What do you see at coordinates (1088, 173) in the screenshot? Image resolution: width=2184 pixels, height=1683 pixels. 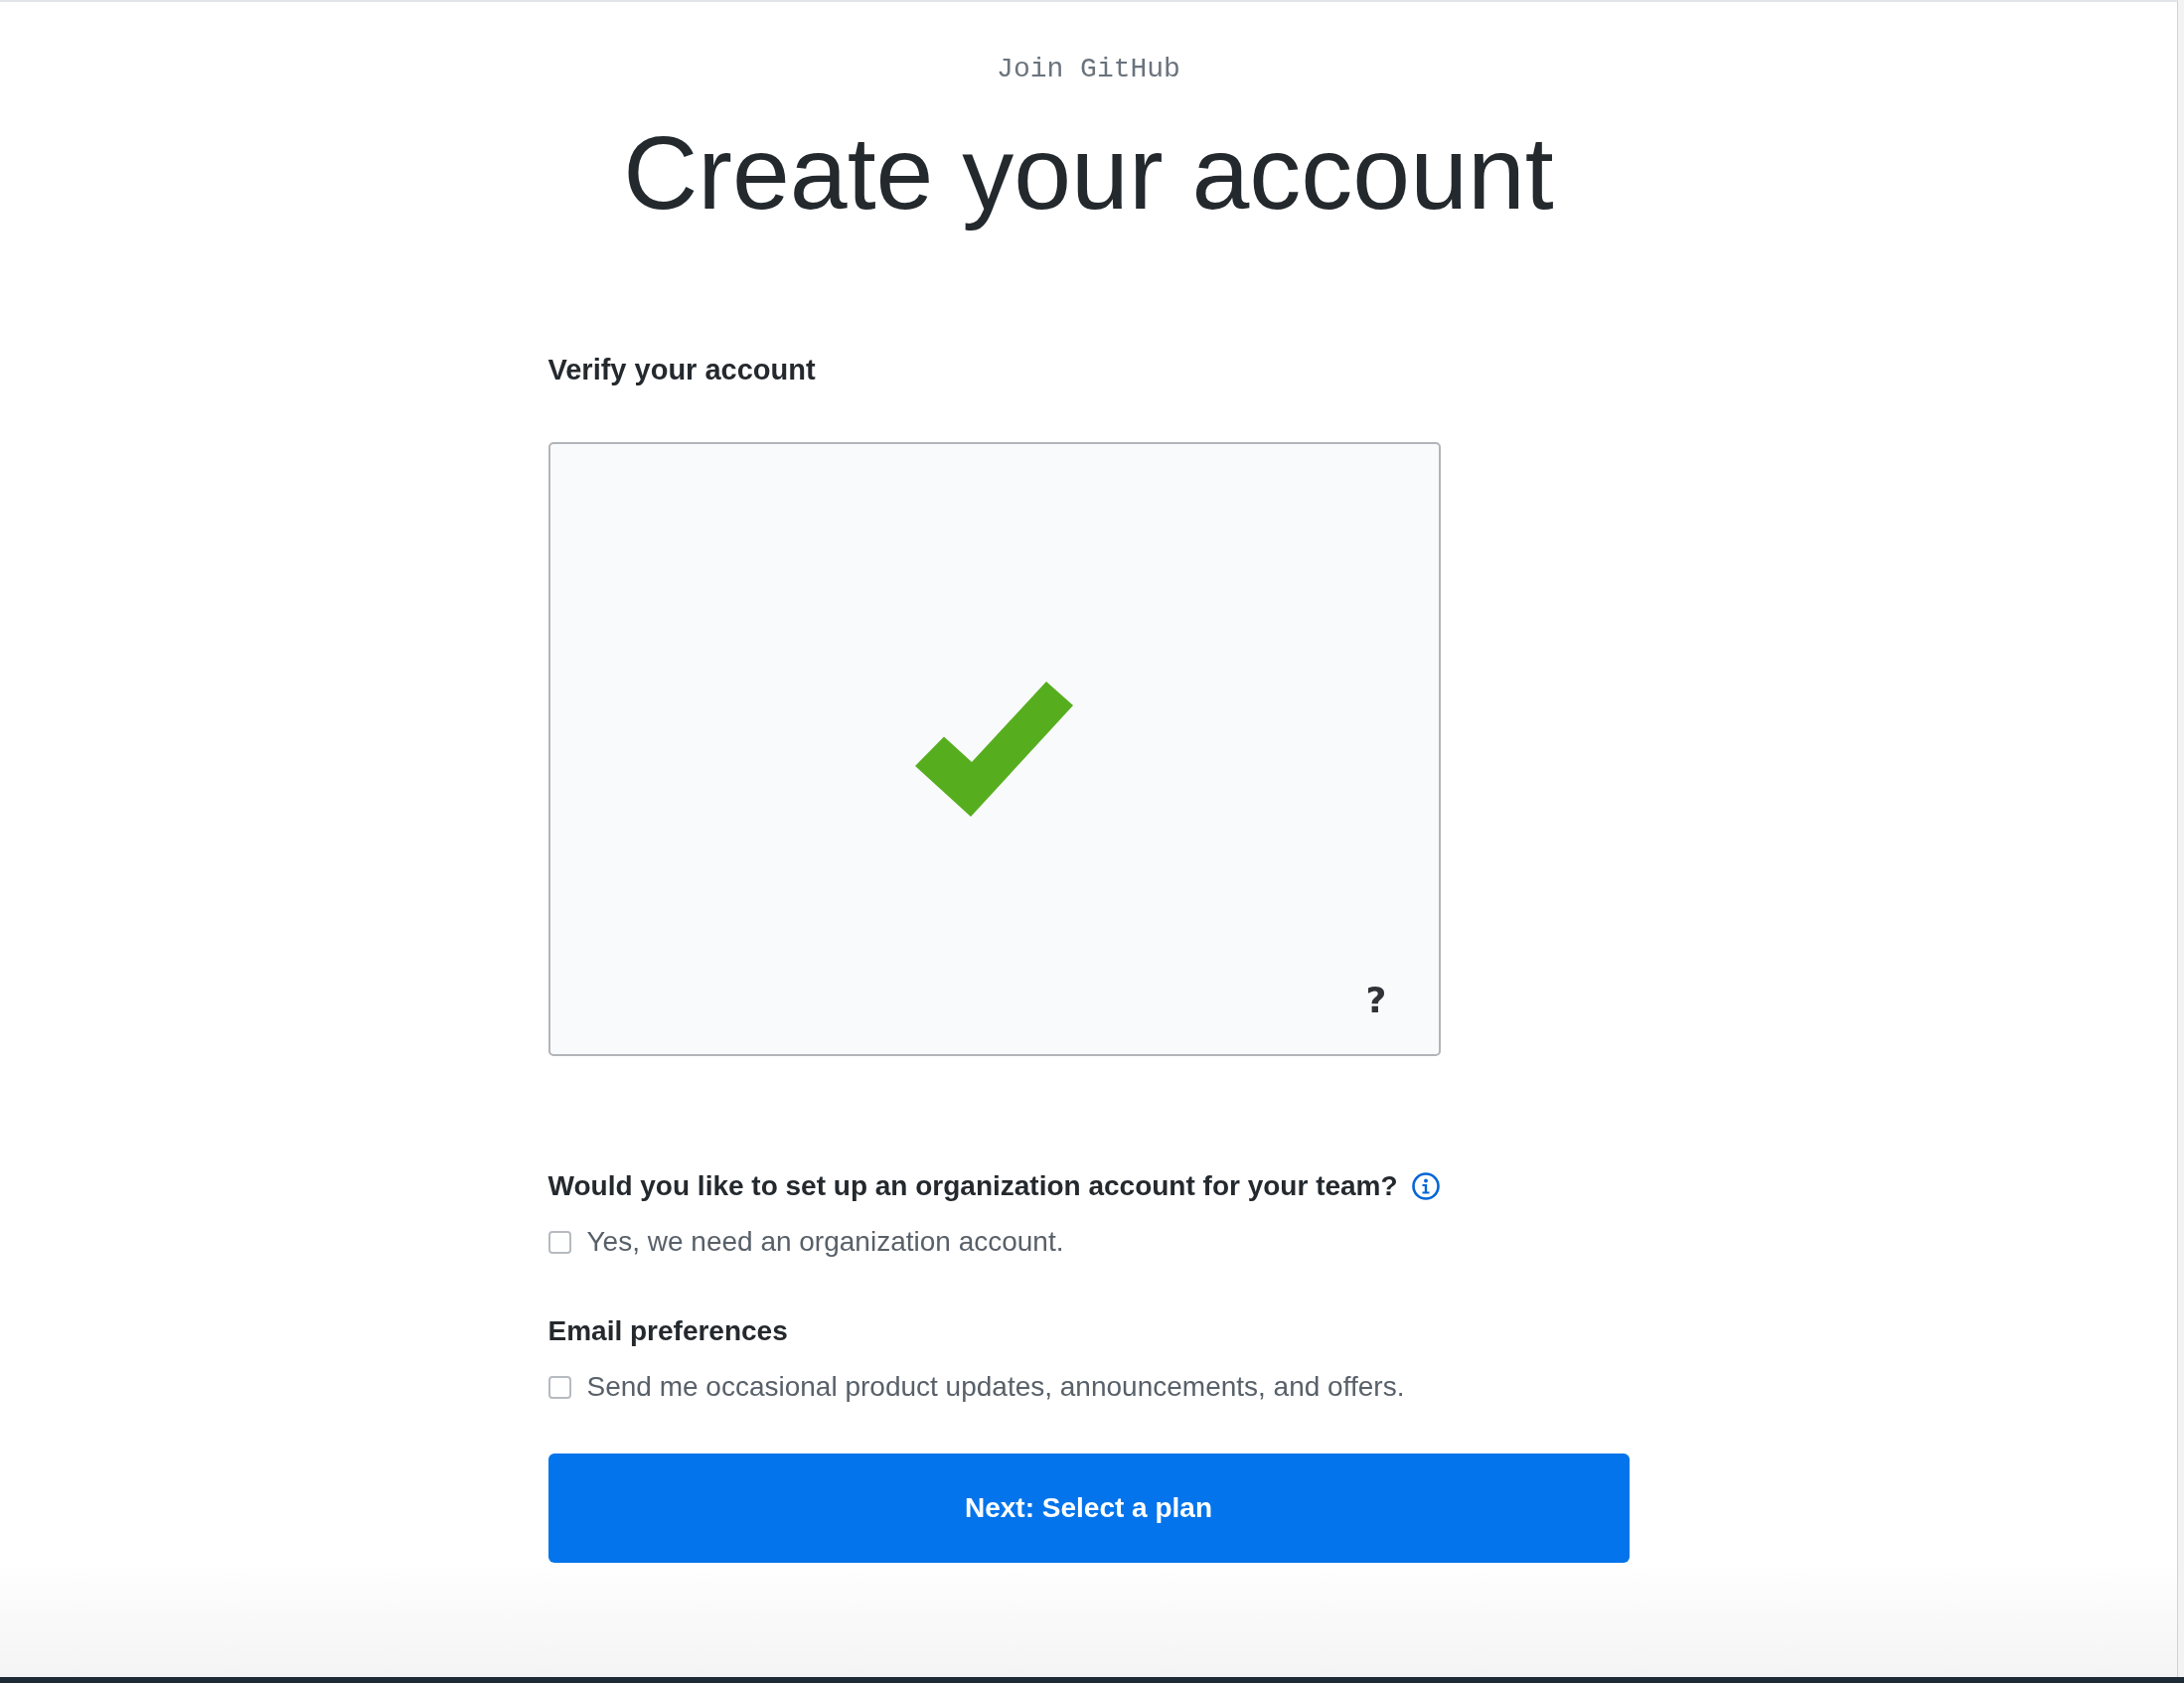 I see `page-title: Create your account` at bounding box center [1088, 173].